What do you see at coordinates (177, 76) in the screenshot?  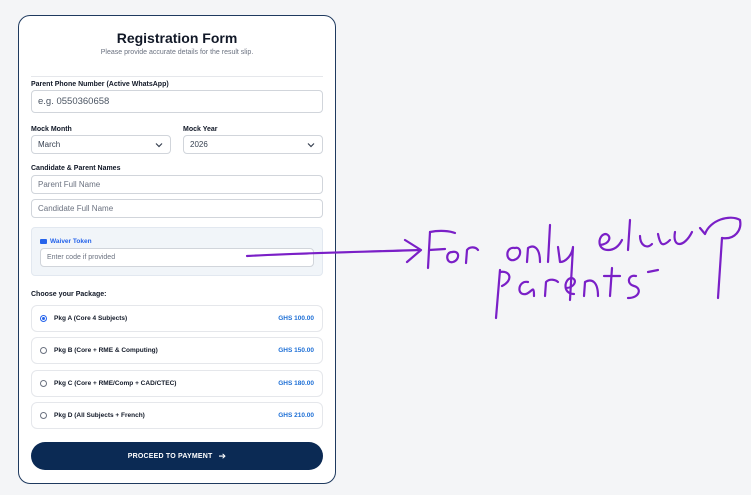 I see `divider` at bounding box center [177, 76].